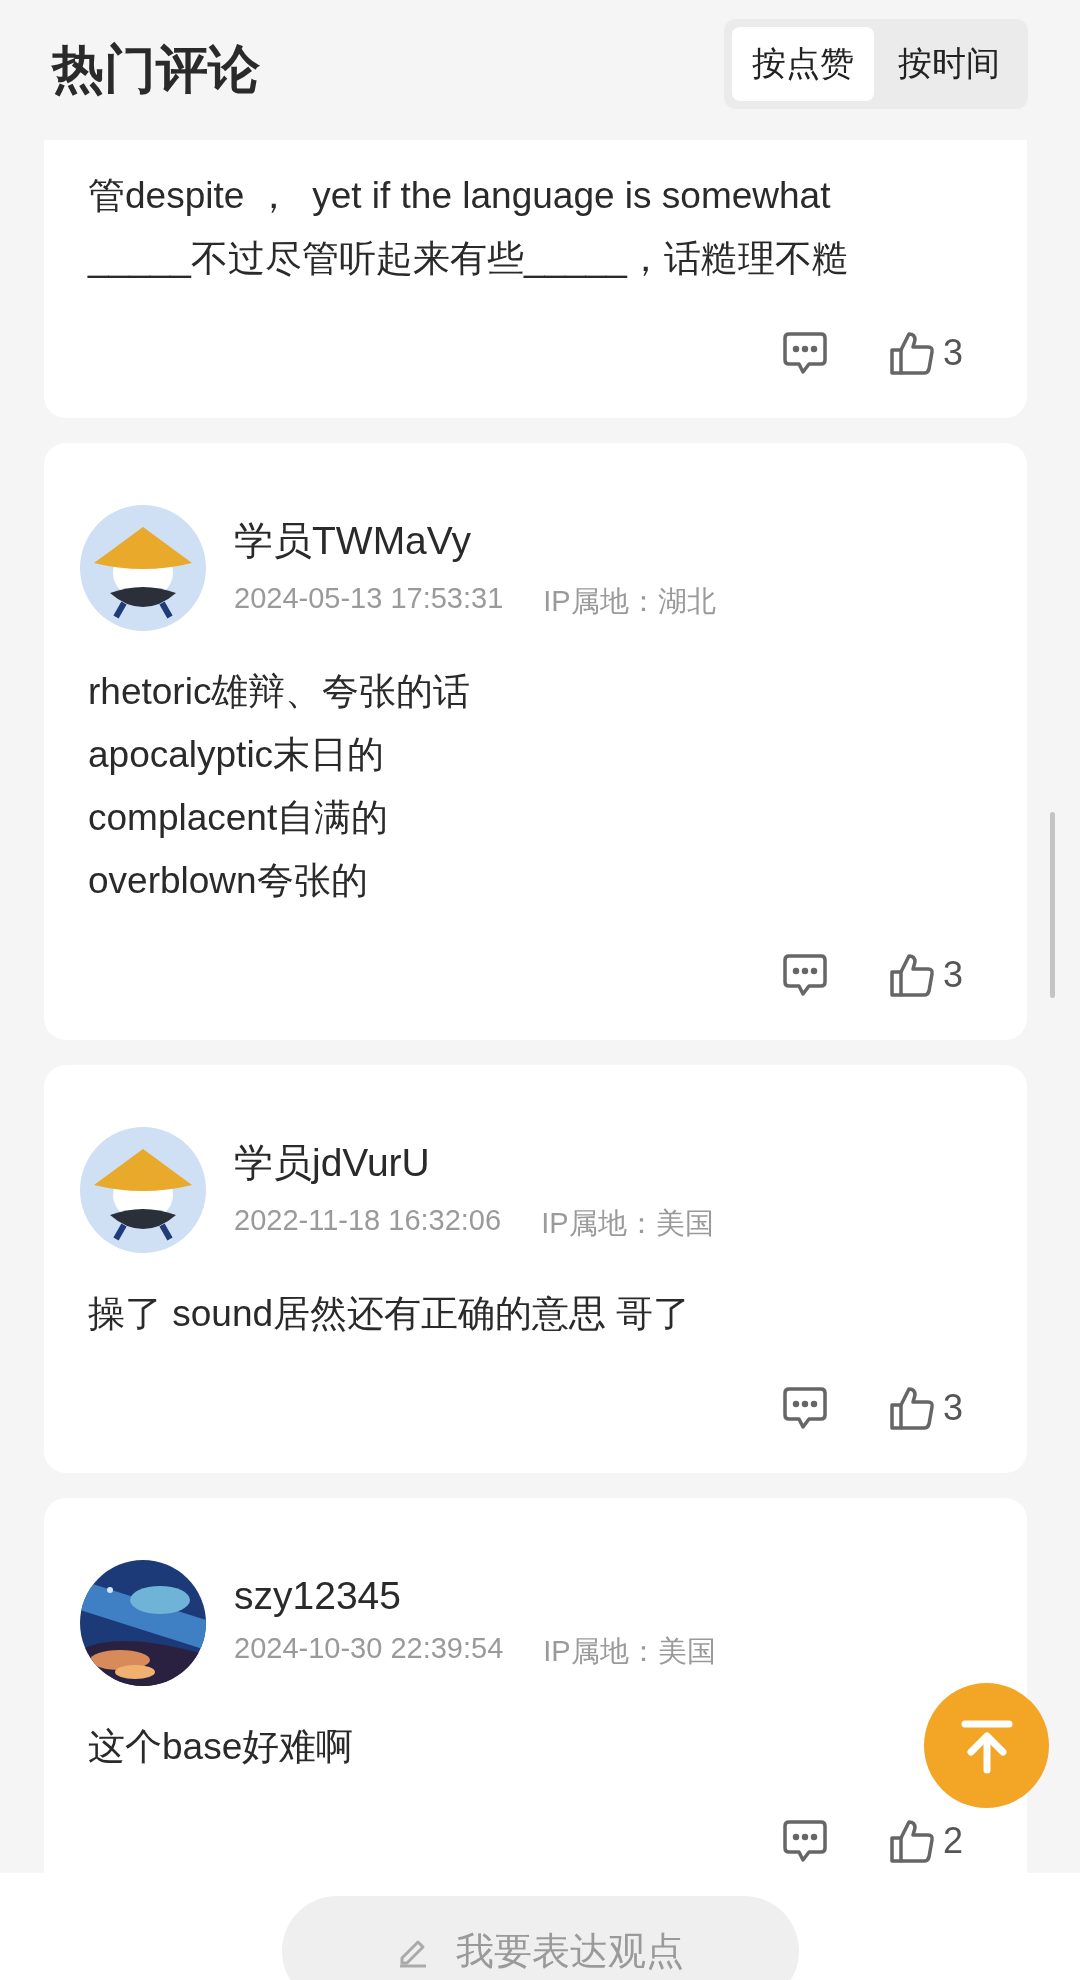 The height and width of the screenshot is (1980, 1080). Describe the element at coordinates (369, 599) in the screenshot. I see `timestamp: 2024-05-13 17:53:31` at that location.